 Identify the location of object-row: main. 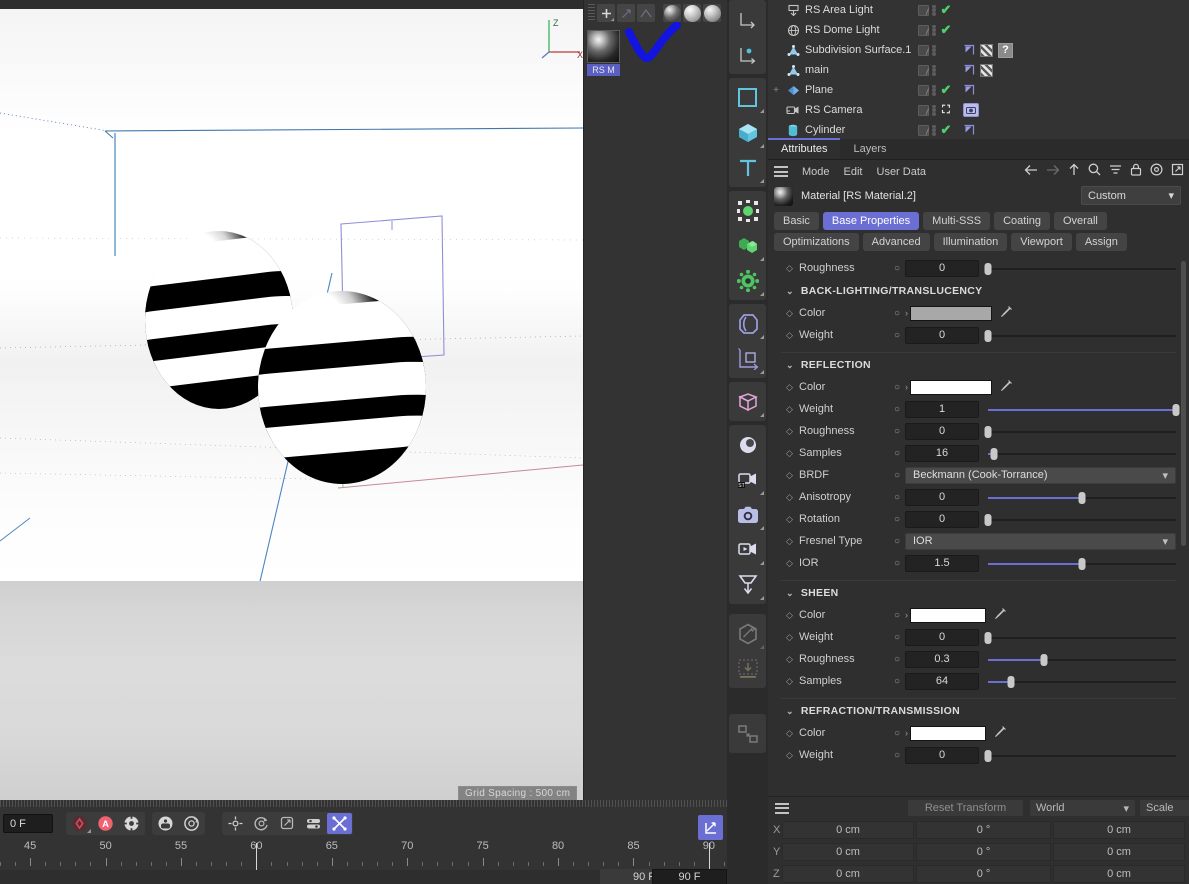
(978, 70).